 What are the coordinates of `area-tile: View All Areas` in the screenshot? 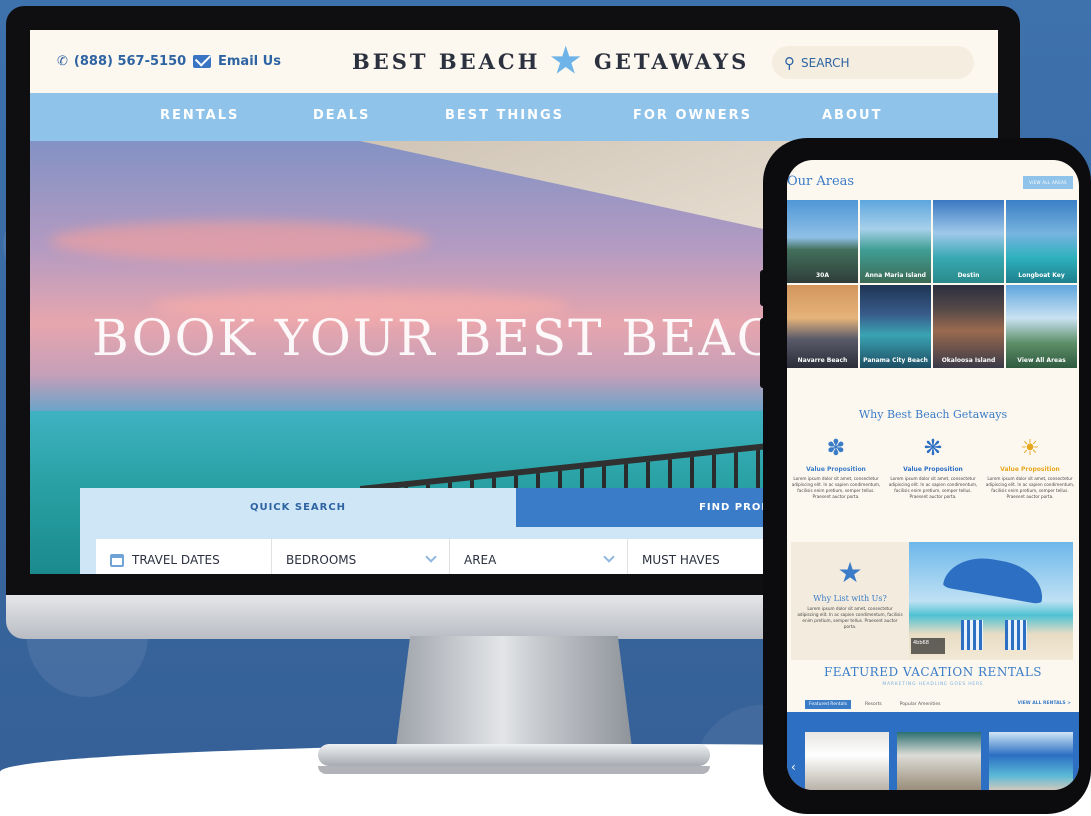 It's located at (1041, 326).